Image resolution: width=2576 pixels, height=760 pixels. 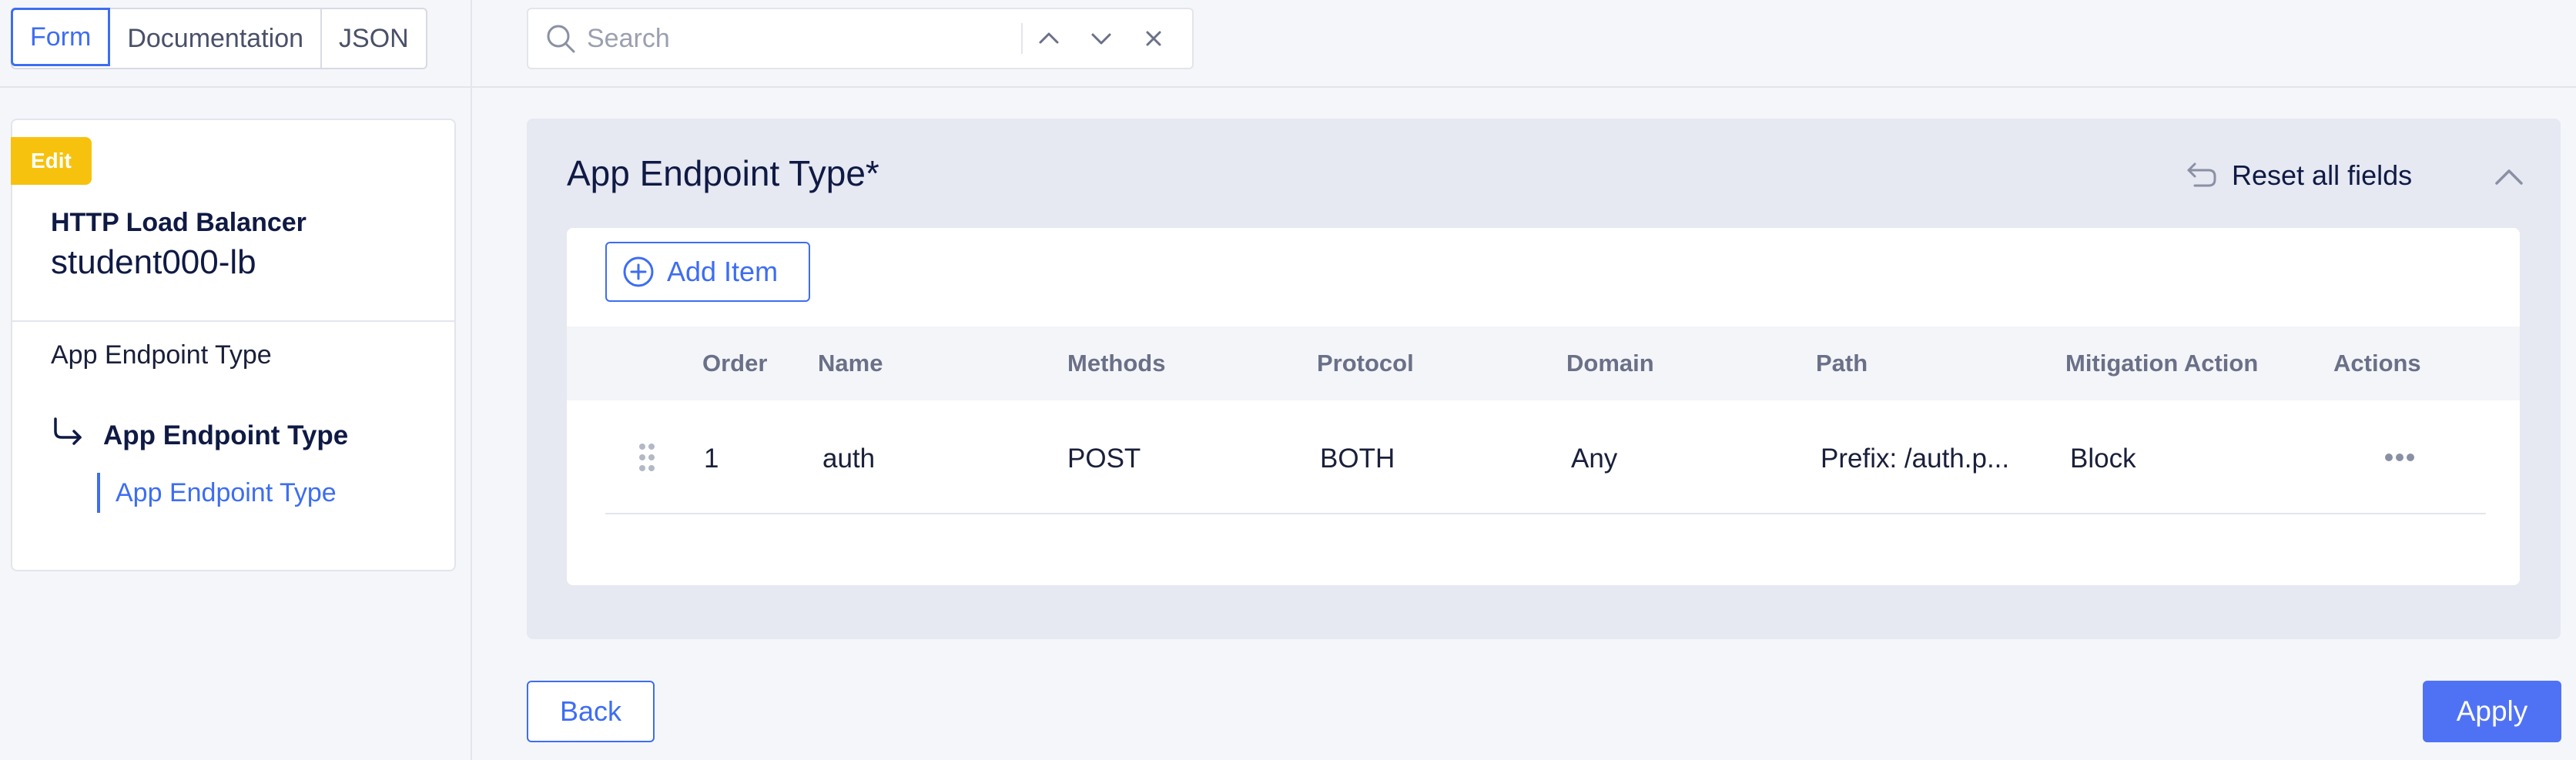 I want to click on cell-mitigation-action: Block, so click(x=2103, y=459).